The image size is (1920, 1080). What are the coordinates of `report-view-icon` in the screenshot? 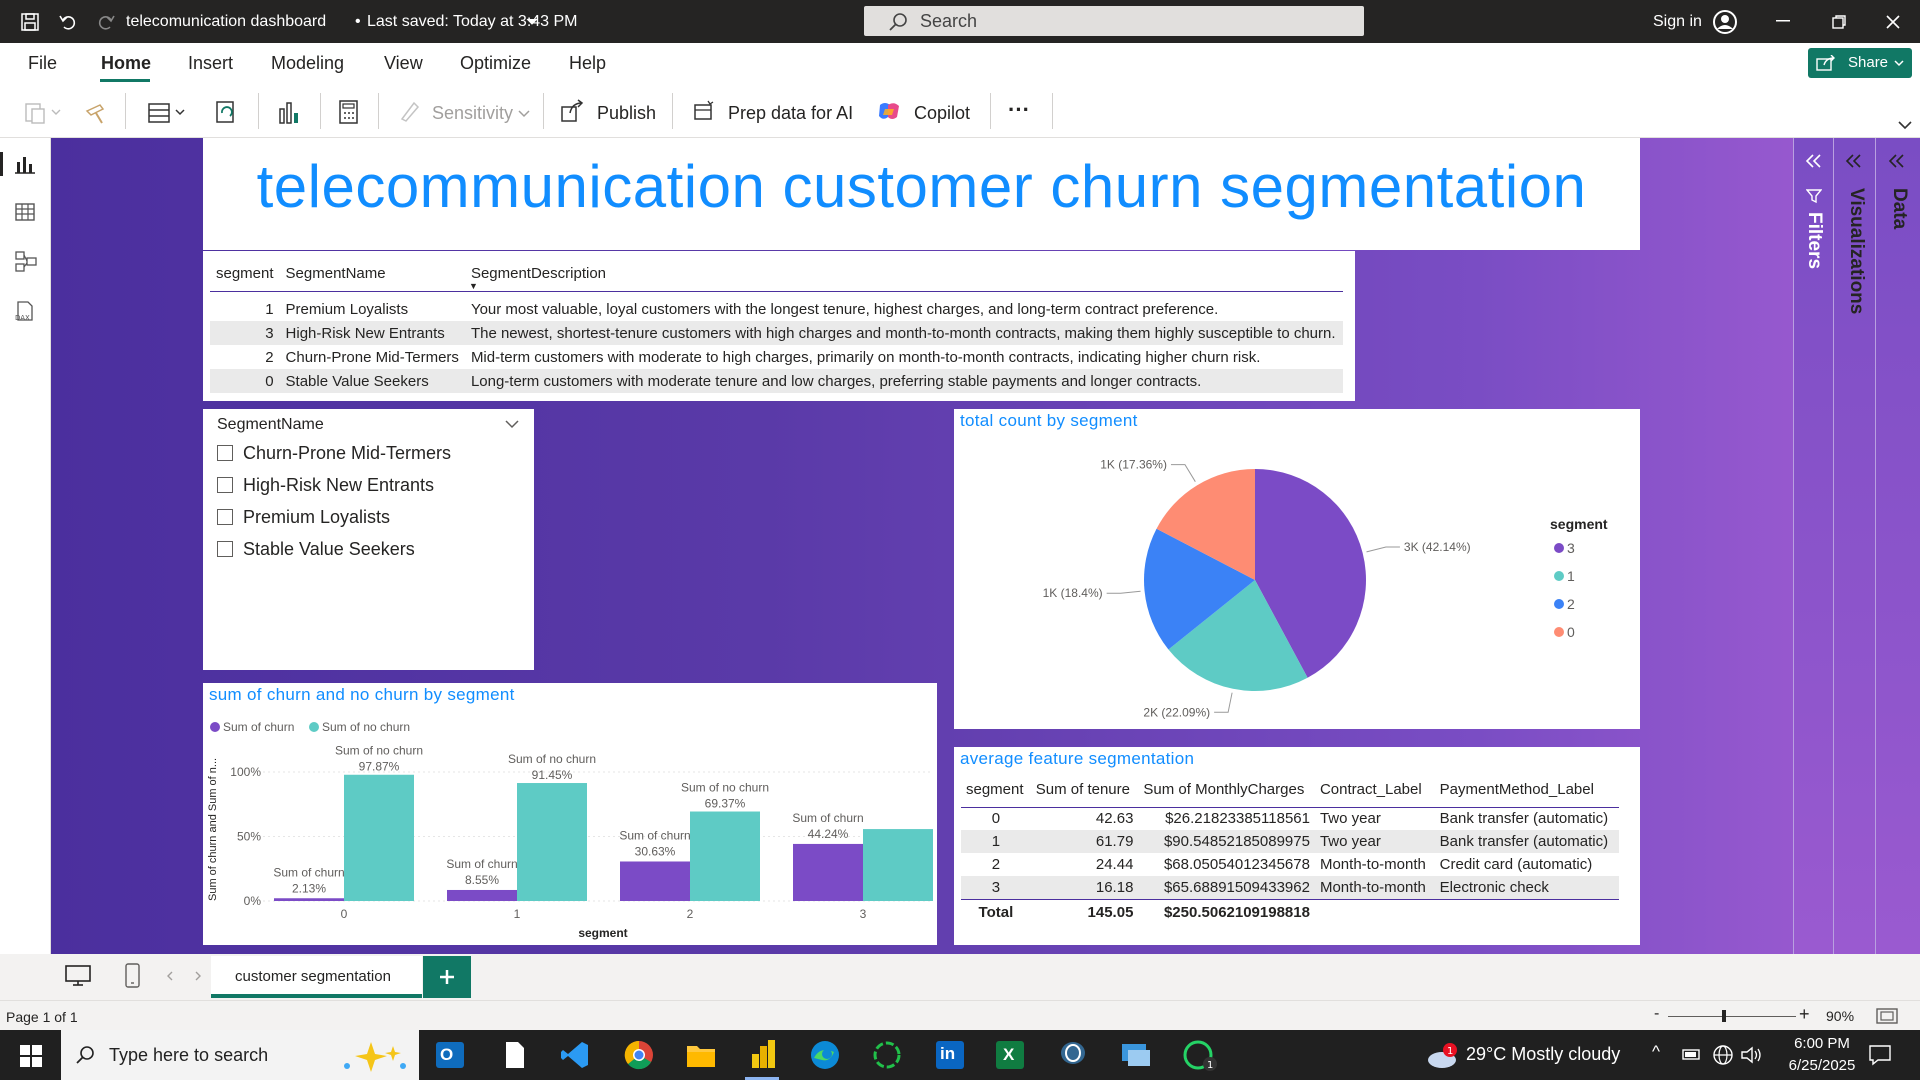 It's located at (25, 164).